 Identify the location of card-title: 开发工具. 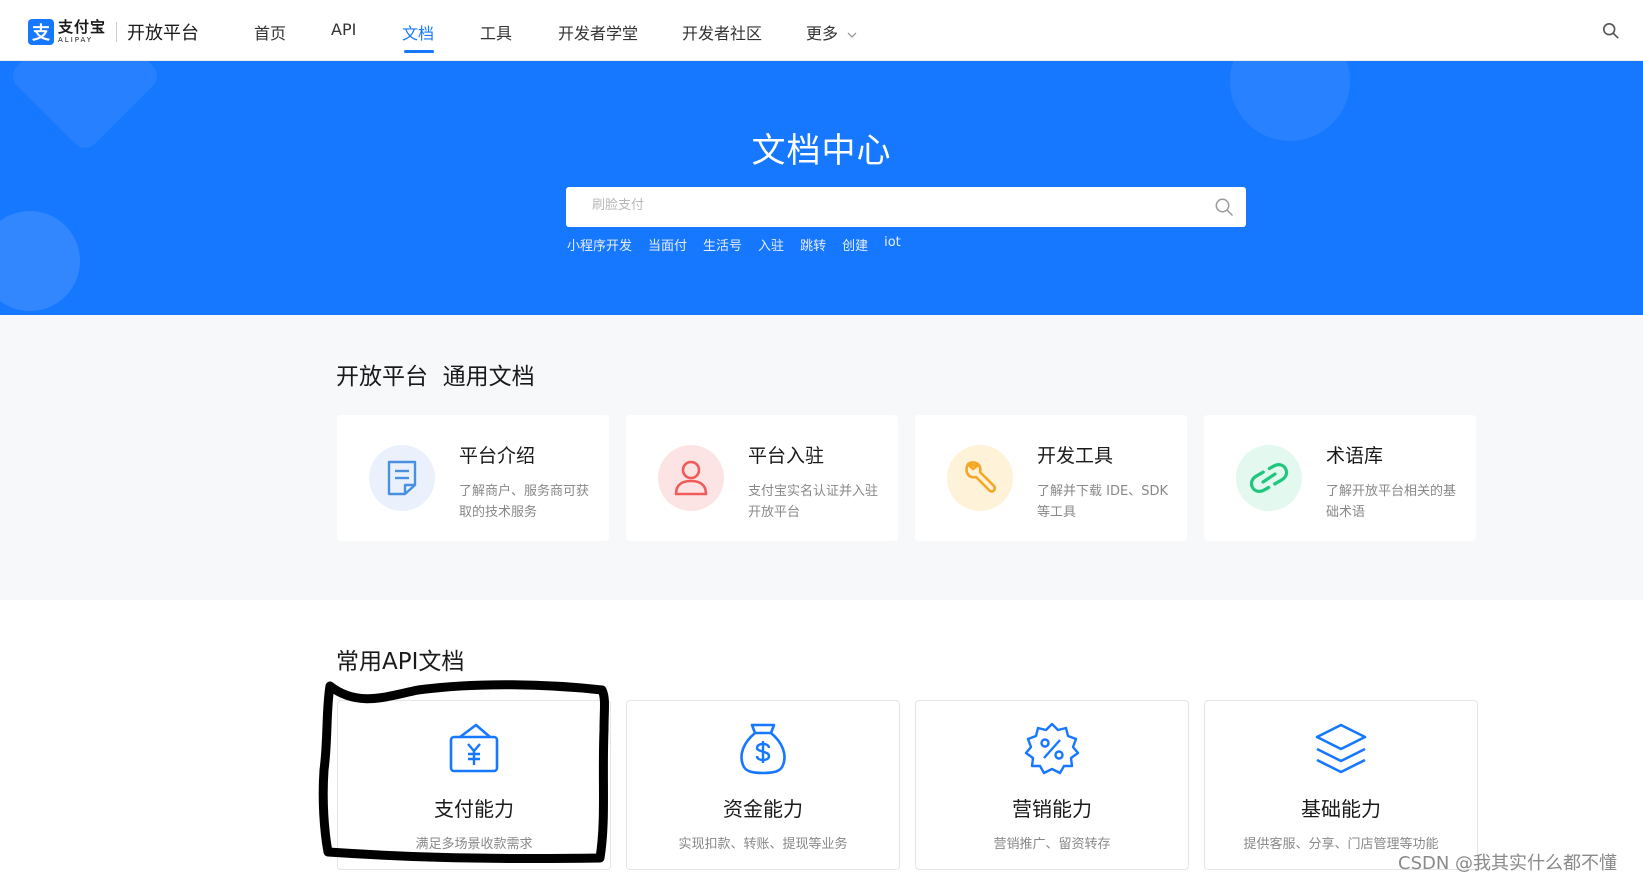
(1075, 456).